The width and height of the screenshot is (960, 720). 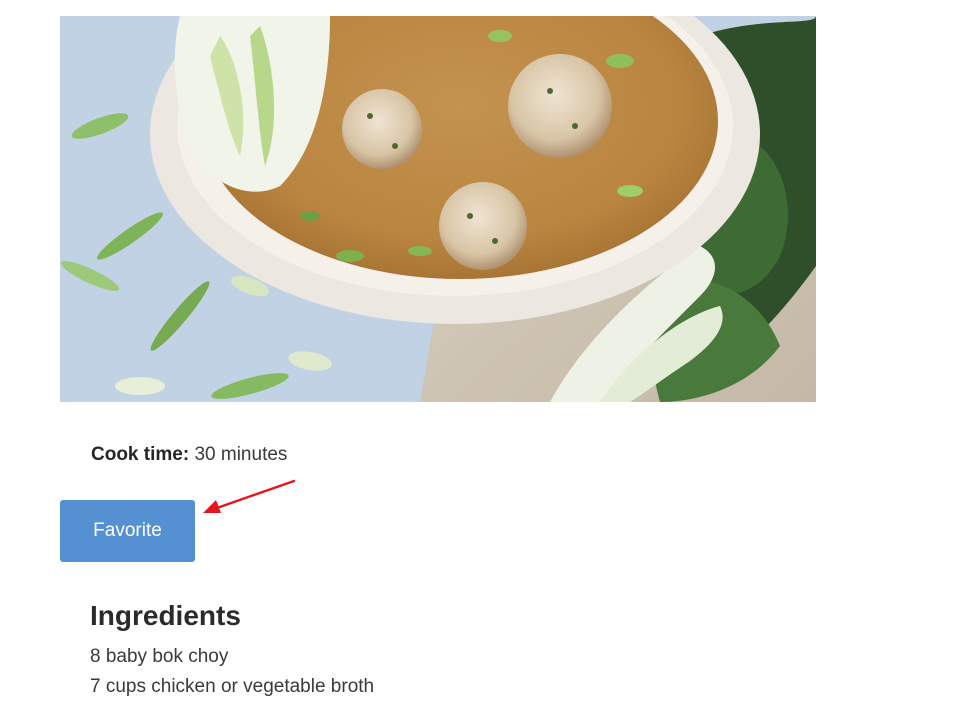 What do you see at coordinates (140, 454) in the screenshot?
I see `cook-time-label: Cook time:` at bounding box center [140, 454].